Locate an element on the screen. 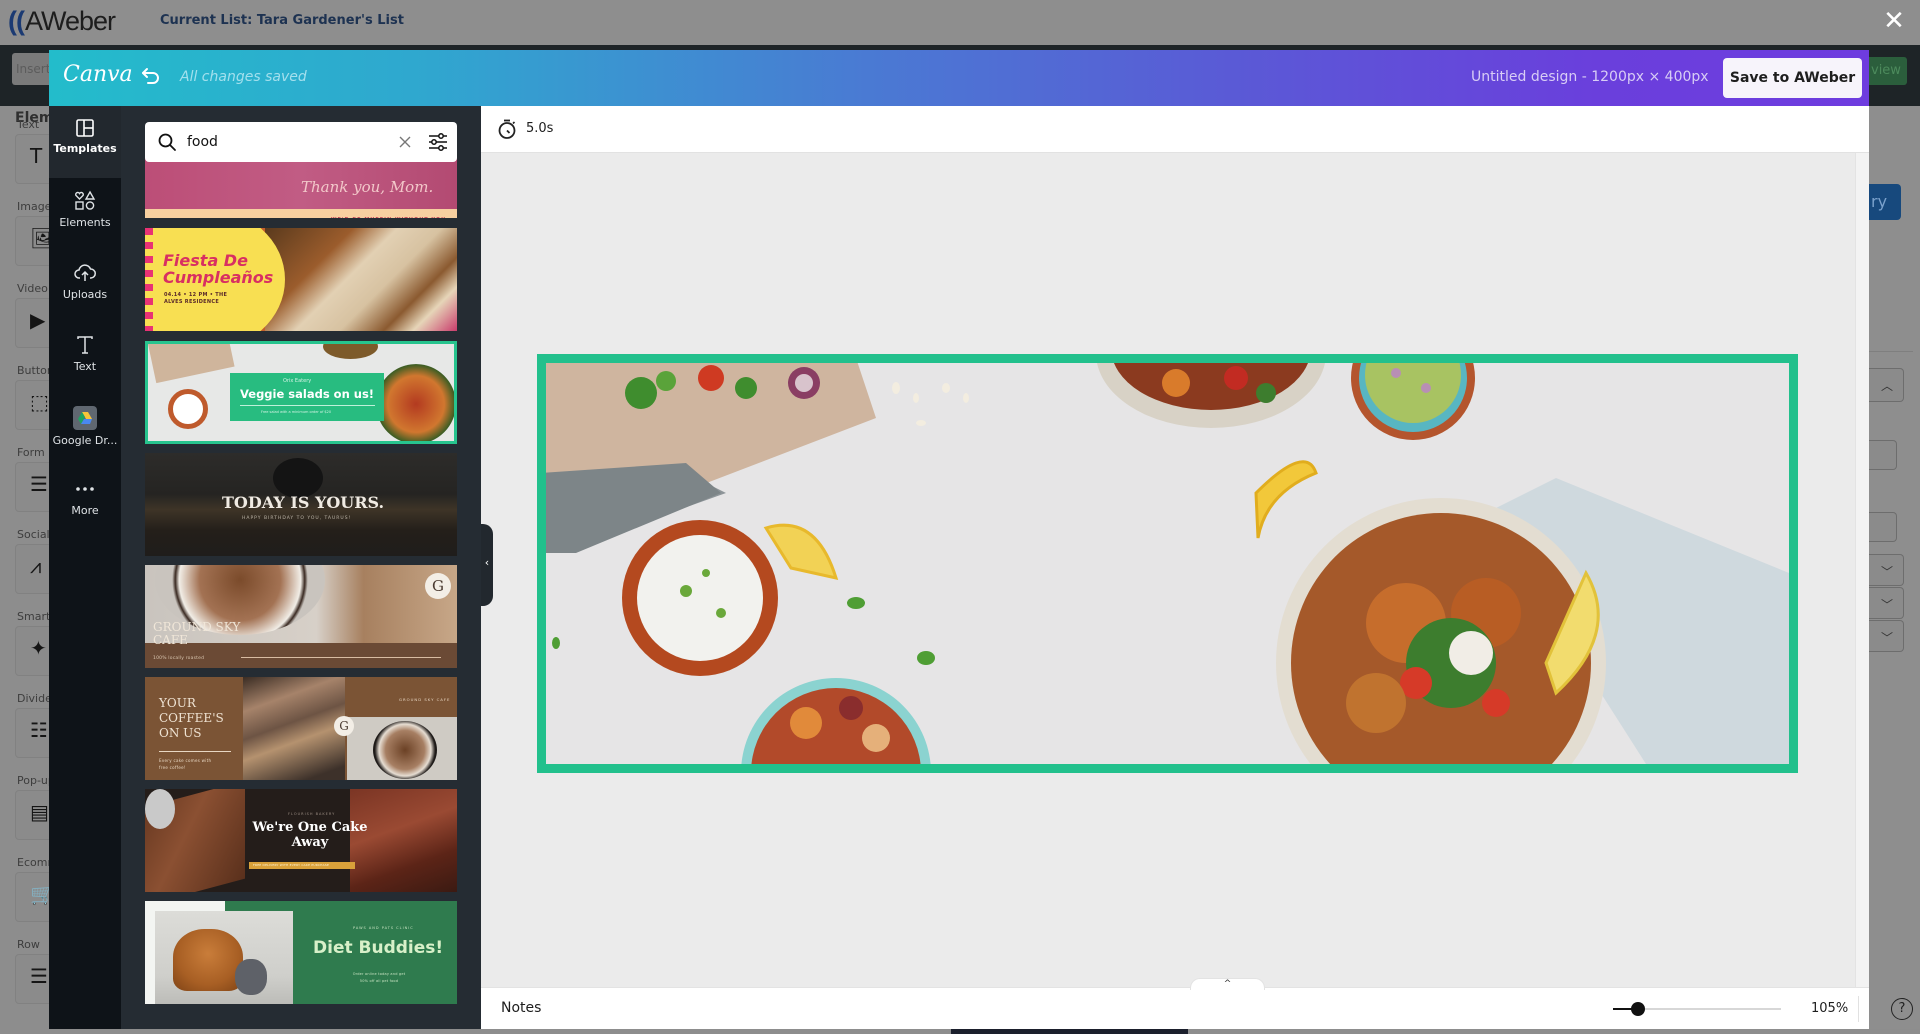  template-subtitle: HAPPY BIRTHDAY TO YOU, TAURUS! is located at coordinates (297, 518).